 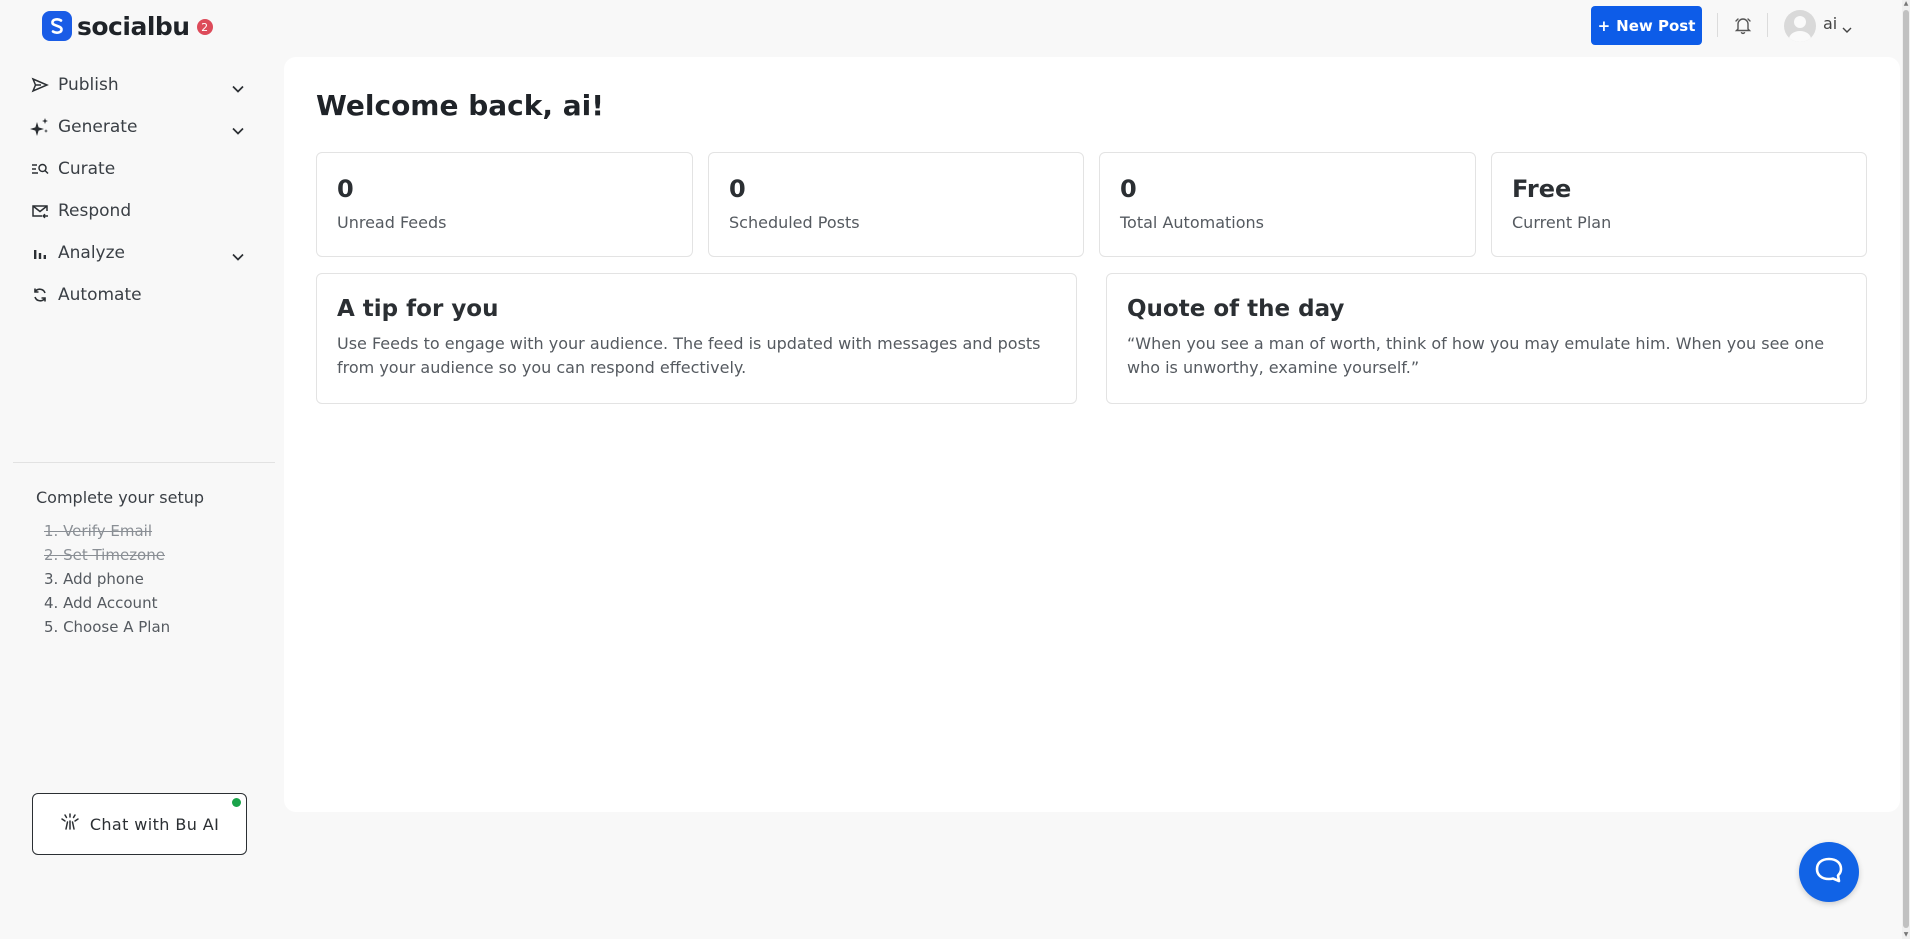 What do you see at coordinates (1800, 26) in the screenshot?
I see `avatar` at bounding box center [1800, 26].